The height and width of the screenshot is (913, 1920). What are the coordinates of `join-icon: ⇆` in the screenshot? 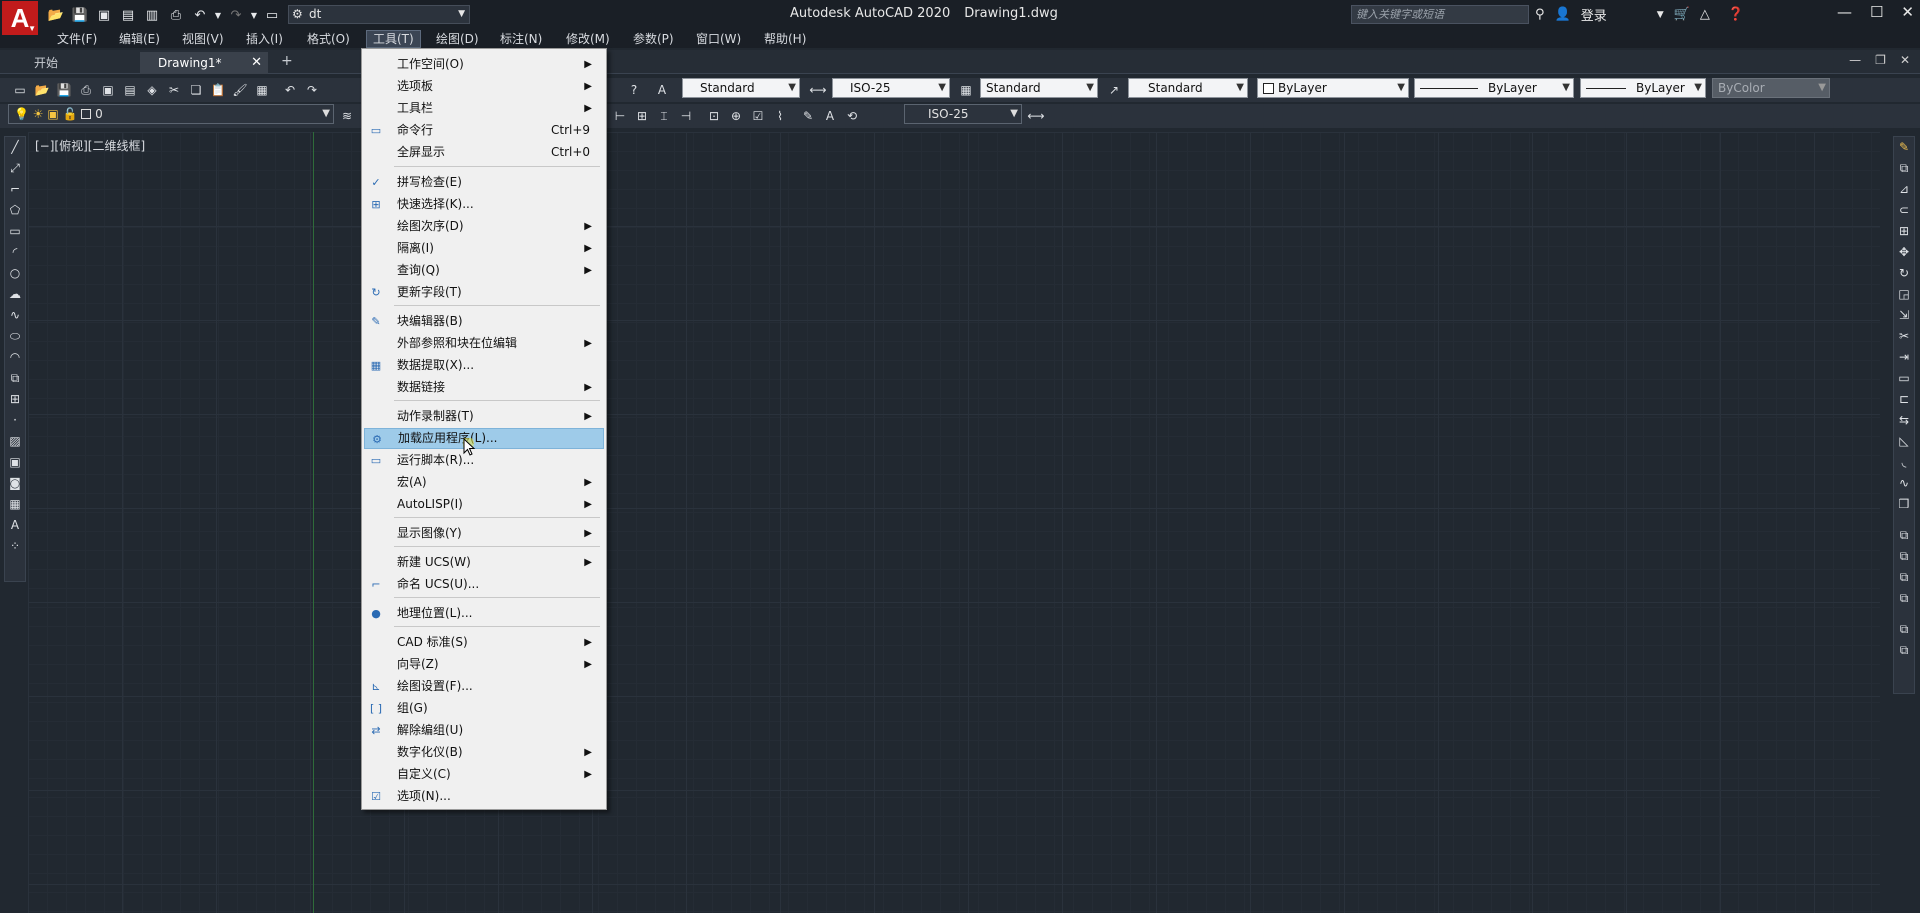 It's located at (1904, 420).